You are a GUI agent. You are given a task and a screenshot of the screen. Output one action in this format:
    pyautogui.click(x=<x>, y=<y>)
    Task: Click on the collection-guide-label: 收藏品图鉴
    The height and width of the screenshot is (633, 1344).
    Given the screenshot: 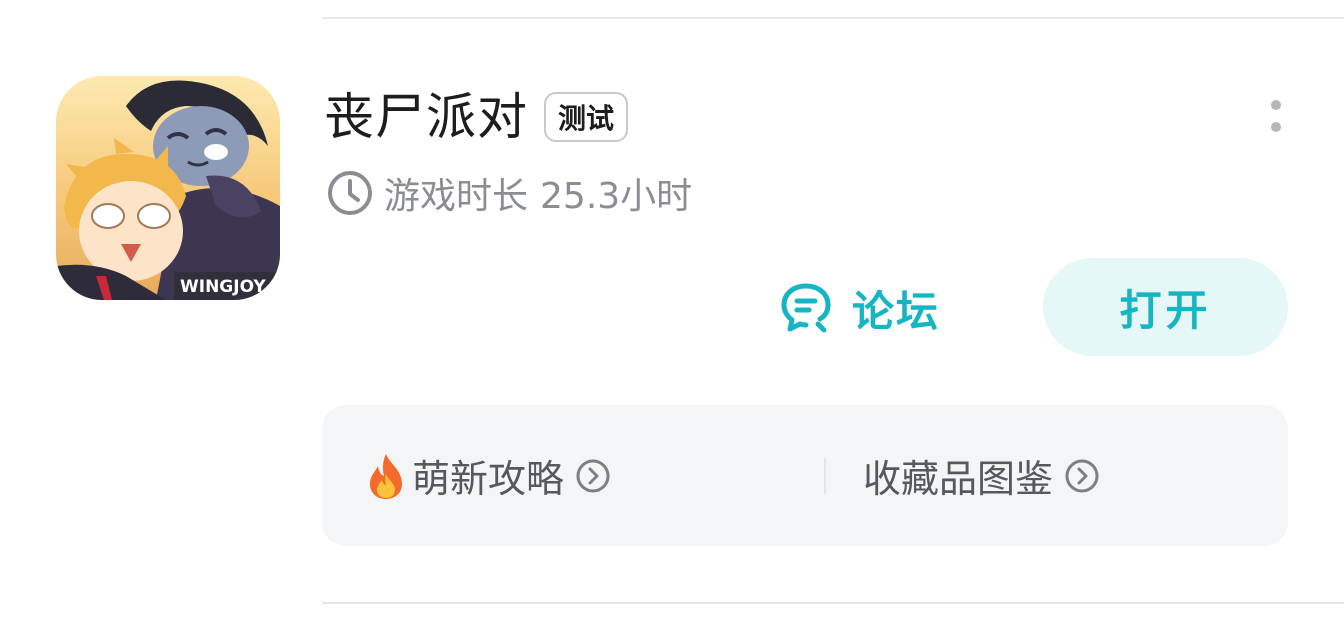 What is the action you would take?
    pyautogui.click(x=958, y=479)
    